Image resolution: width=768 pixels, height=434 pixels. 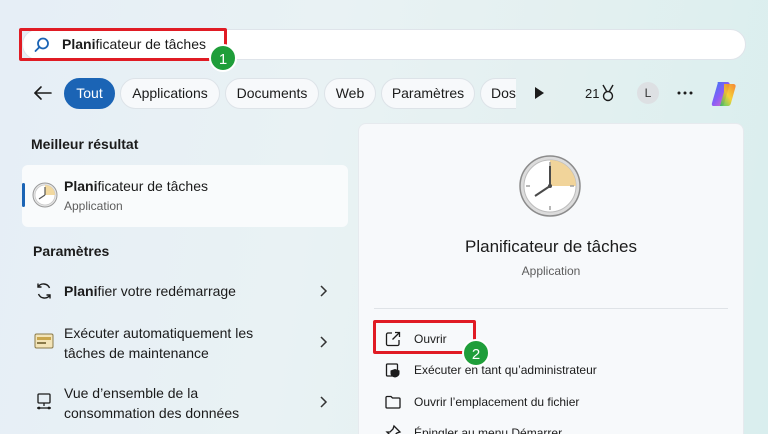 What do you see at coordinates (131, 393) in the screenshot?
I see `setting-item-data-usage-line1: Vue d’ensemble de la` at bounding box center [131, 393].